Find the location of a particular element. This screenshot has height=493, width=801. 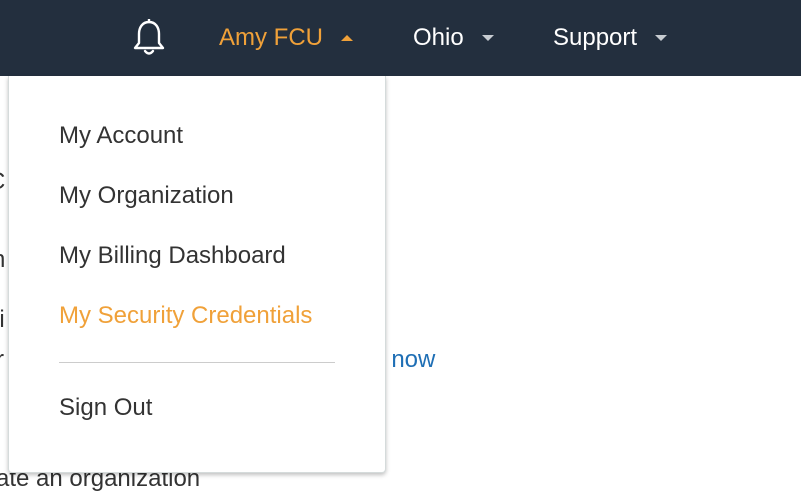

support-menu-label: Support is located at coordinates (595, 37).